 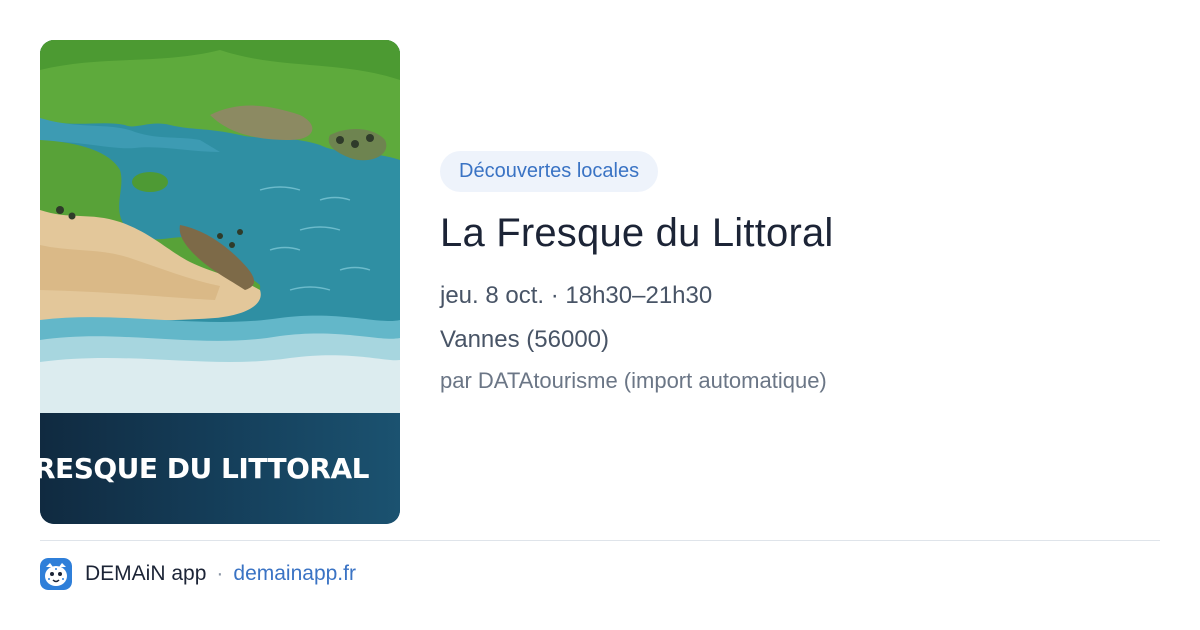 I want to click on footer-divider, so click(x=600, y=540).